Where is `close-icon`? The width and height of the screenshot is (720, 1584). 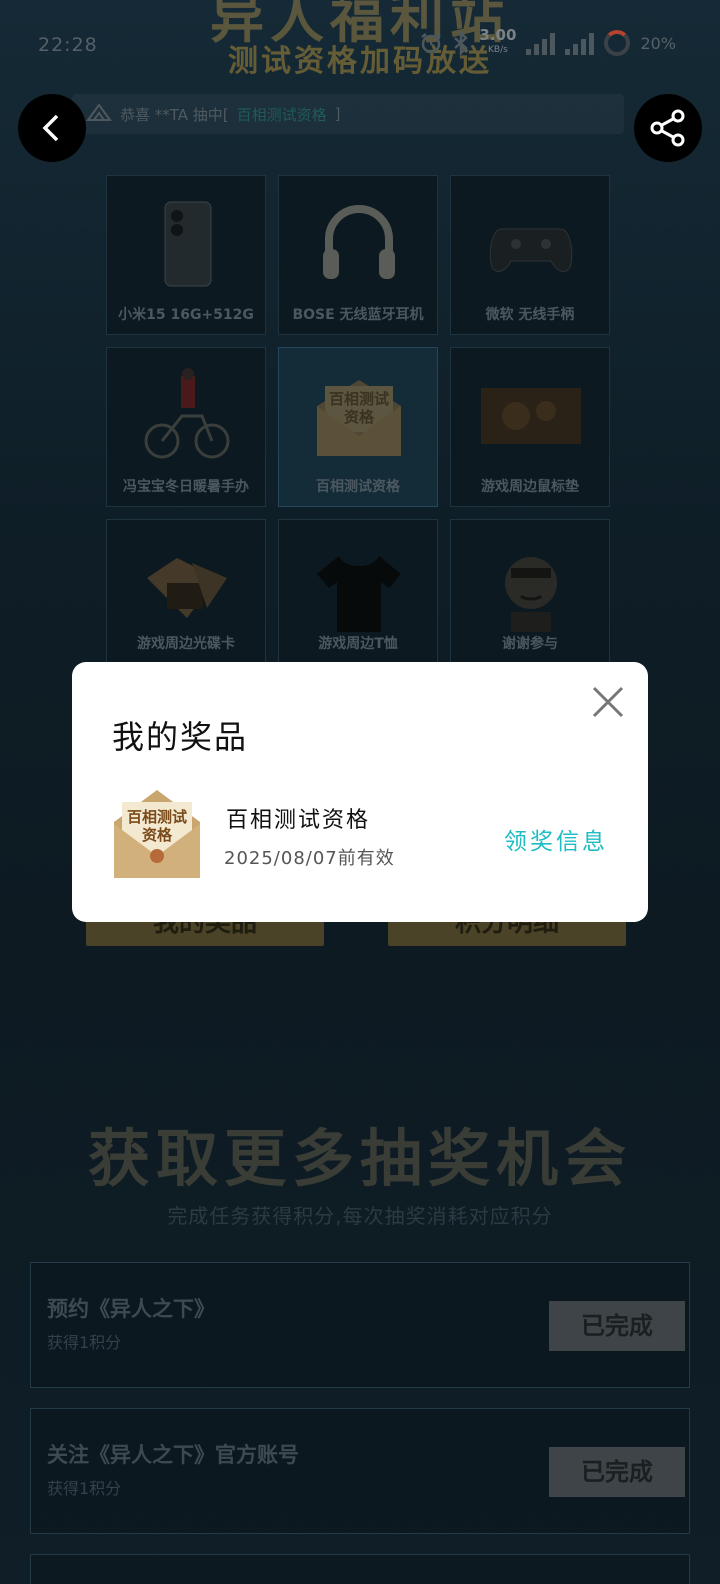 close-icon is located at coordinates (608, 702).